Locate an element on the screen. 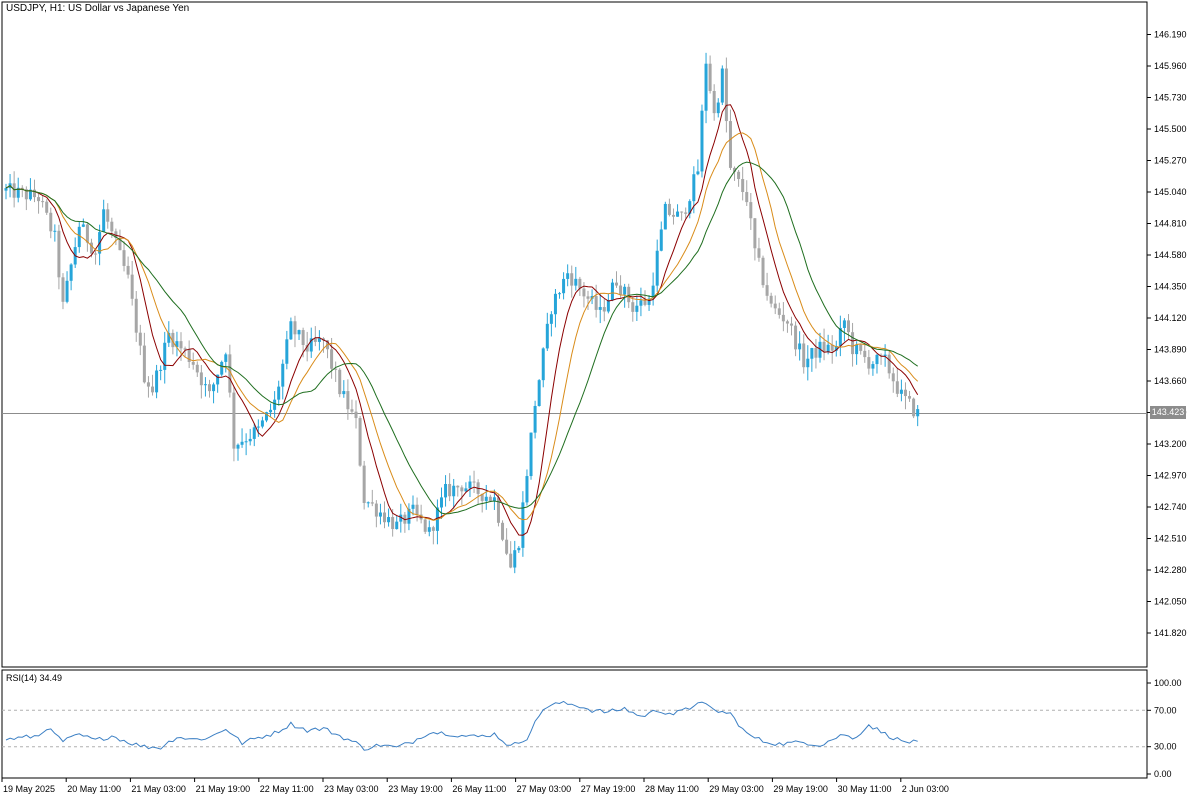 Image resolution: width=1200 pixels, height=805 pixels. price-tick-label: 143.200 is located at coordinates (1170, 444).